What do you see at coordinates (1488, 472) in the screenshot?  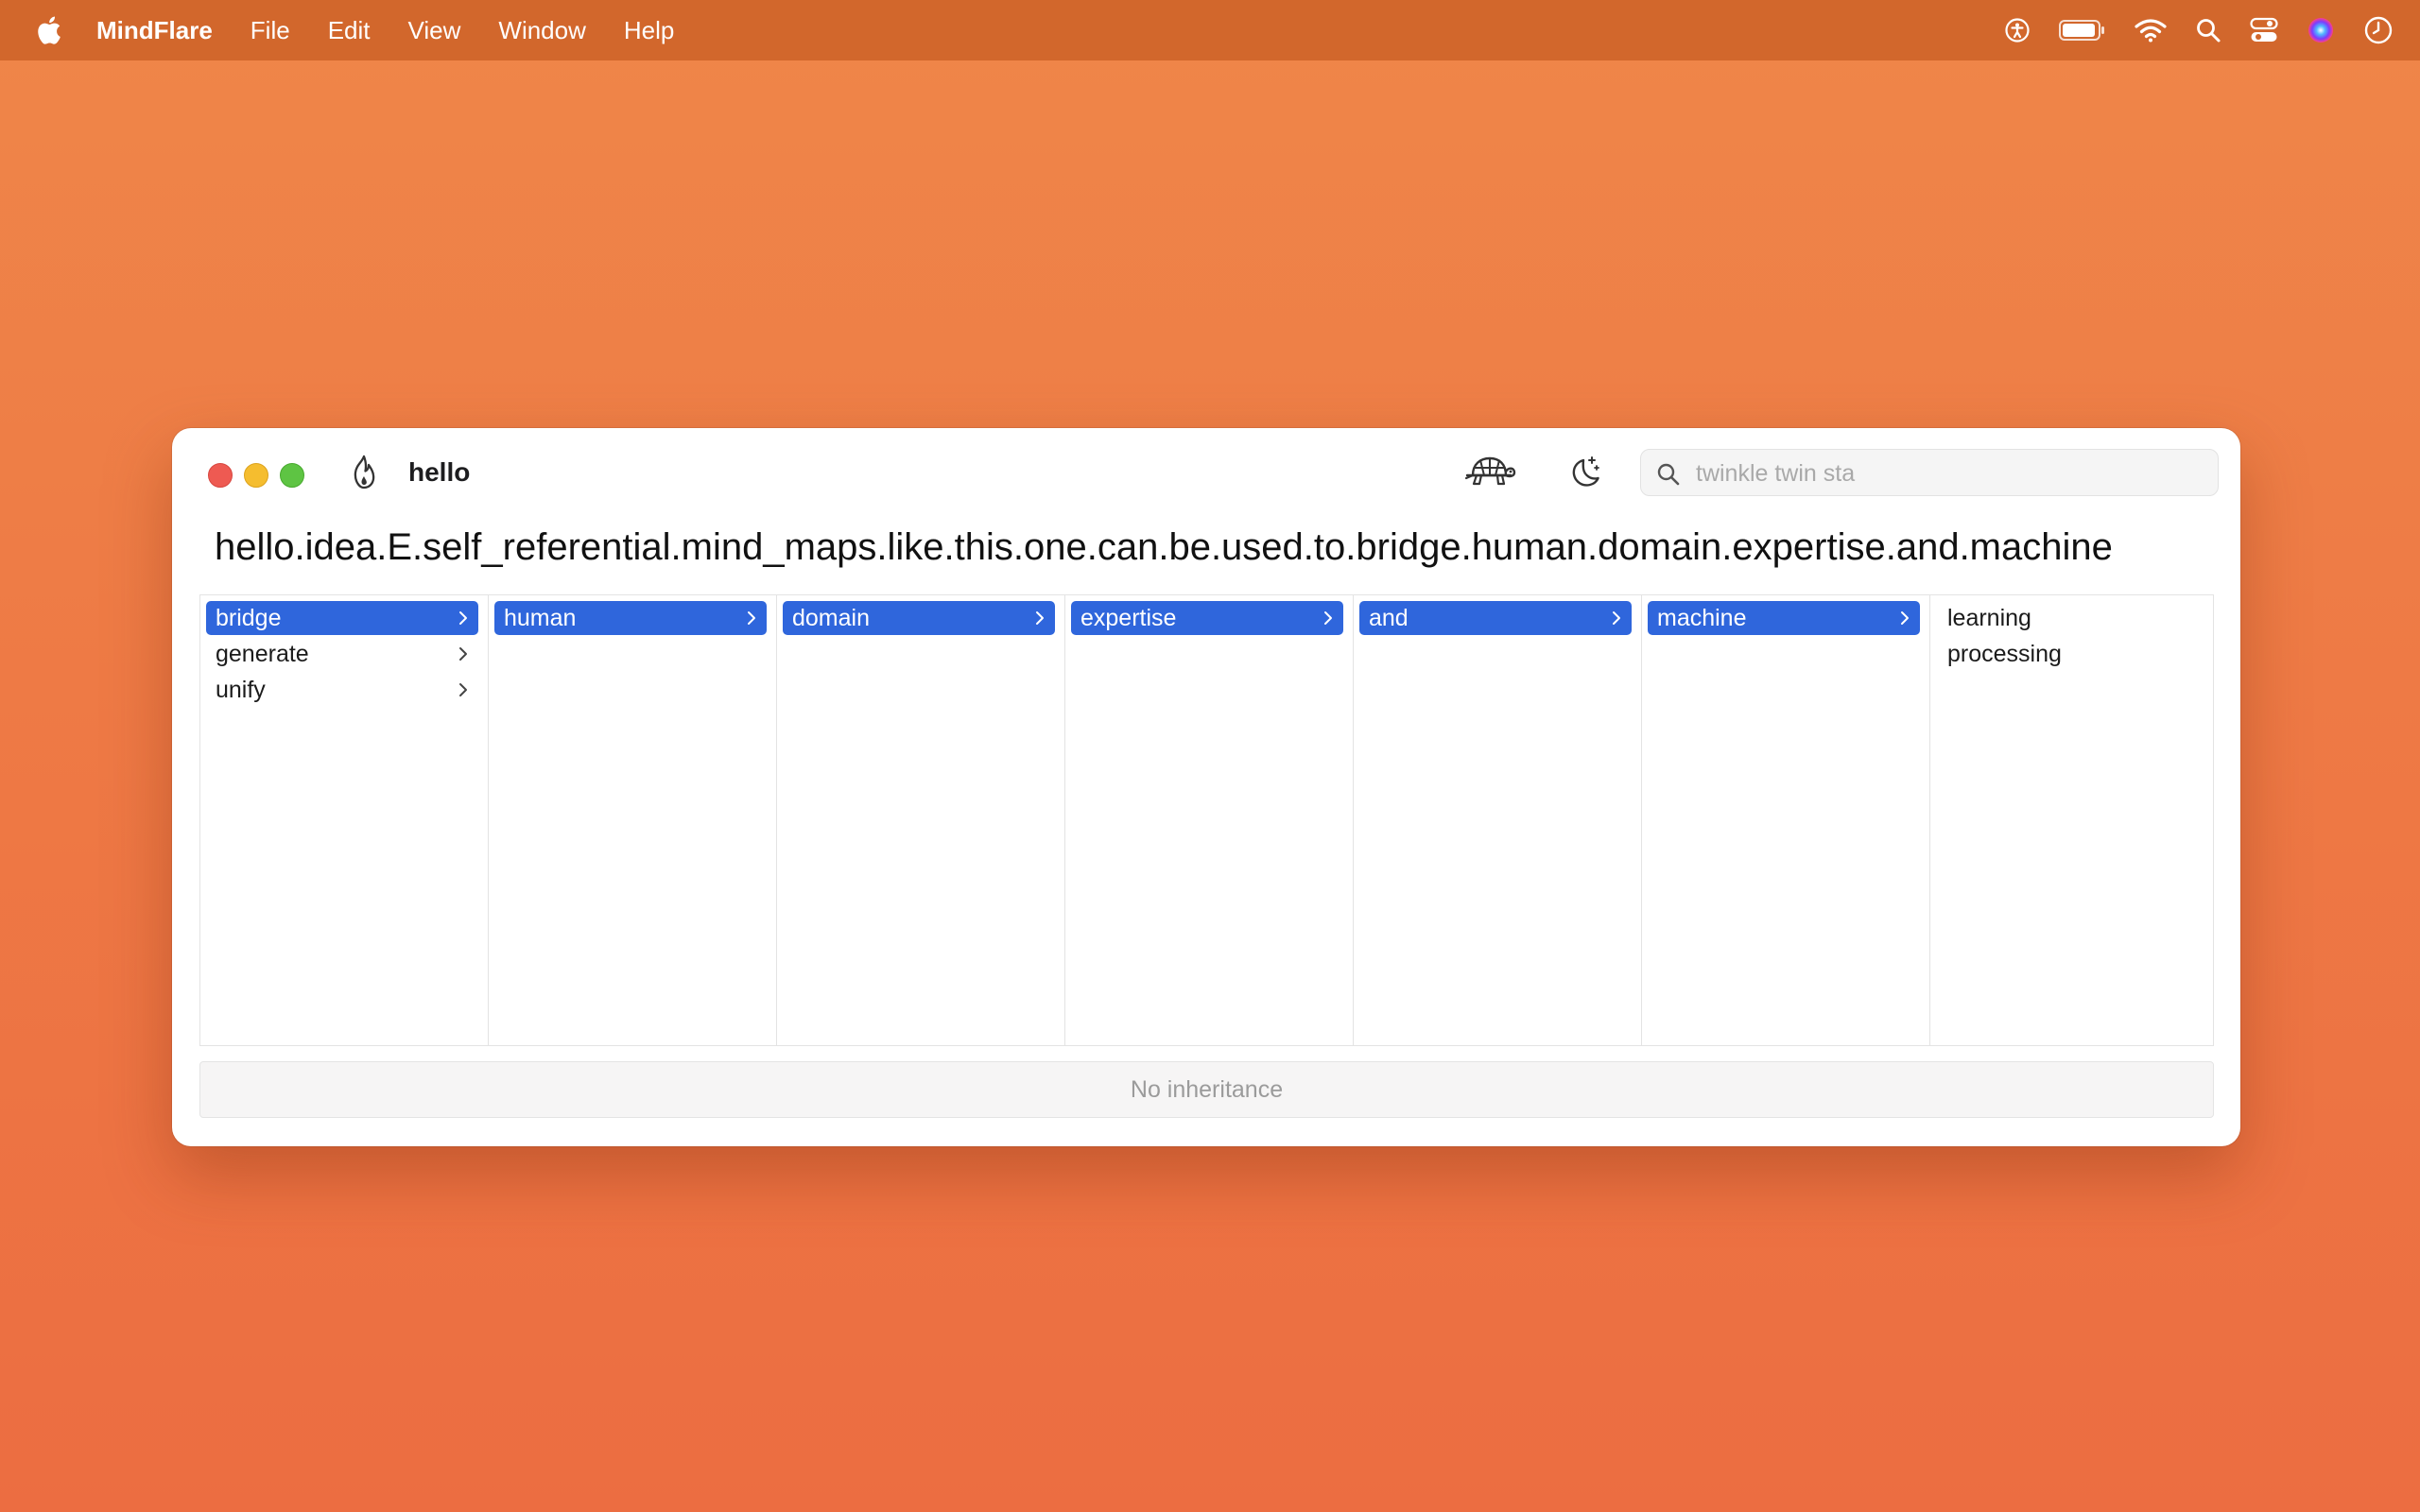 I see `turtle-icon` at bounding box center [1488, 472].